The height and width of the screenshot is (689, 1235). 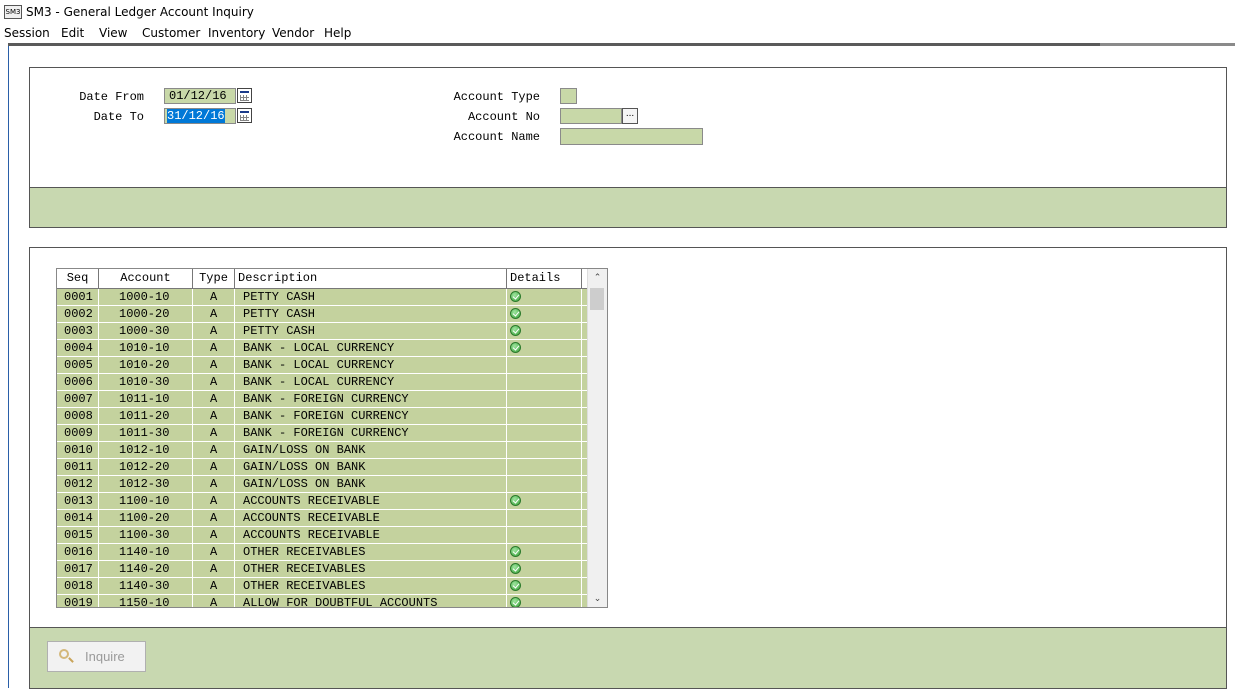 I want to click on menu-edit: Edit, so click(x=72, y=33).